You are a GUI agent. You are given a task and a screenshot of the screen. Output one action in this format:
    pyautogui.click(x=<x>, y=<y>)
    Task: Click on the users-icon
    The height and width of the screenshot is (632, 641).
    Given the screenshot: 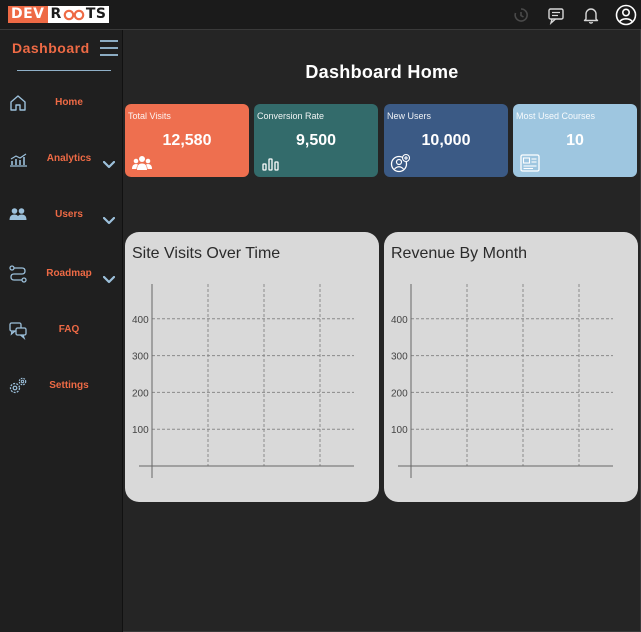 What is the action you would take?
    pyautogui.click(x=18, y=215)
    